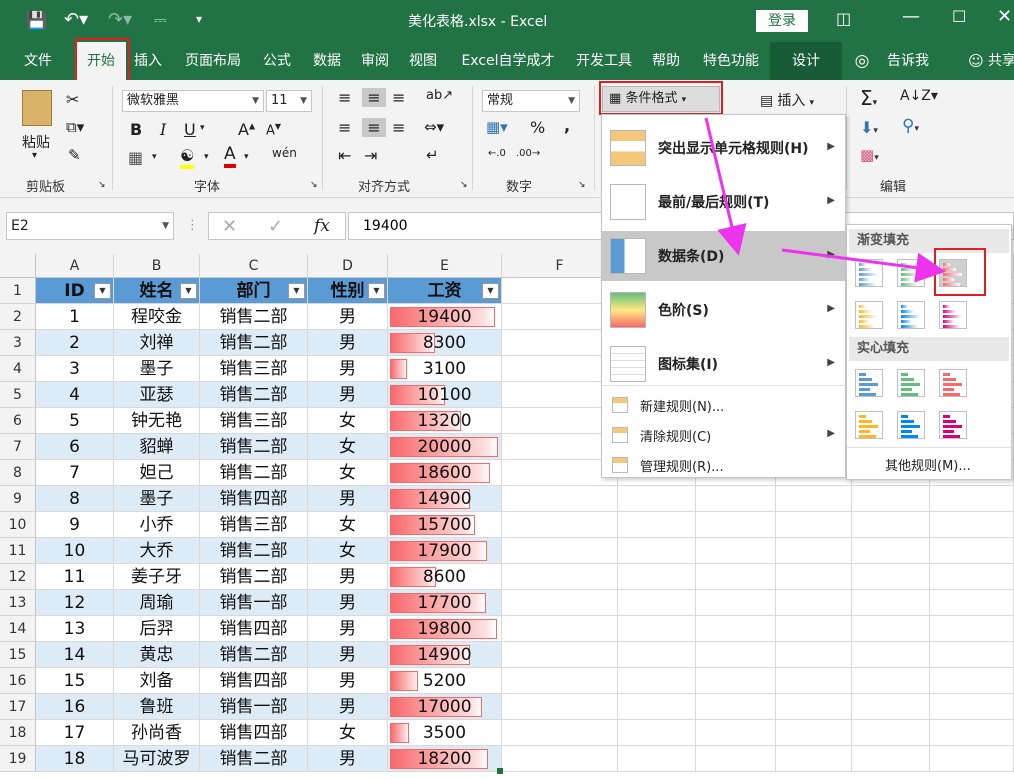 This screenshot has width=1014, height=779. I want to click on tab-design: 设计, so click(806, 61).